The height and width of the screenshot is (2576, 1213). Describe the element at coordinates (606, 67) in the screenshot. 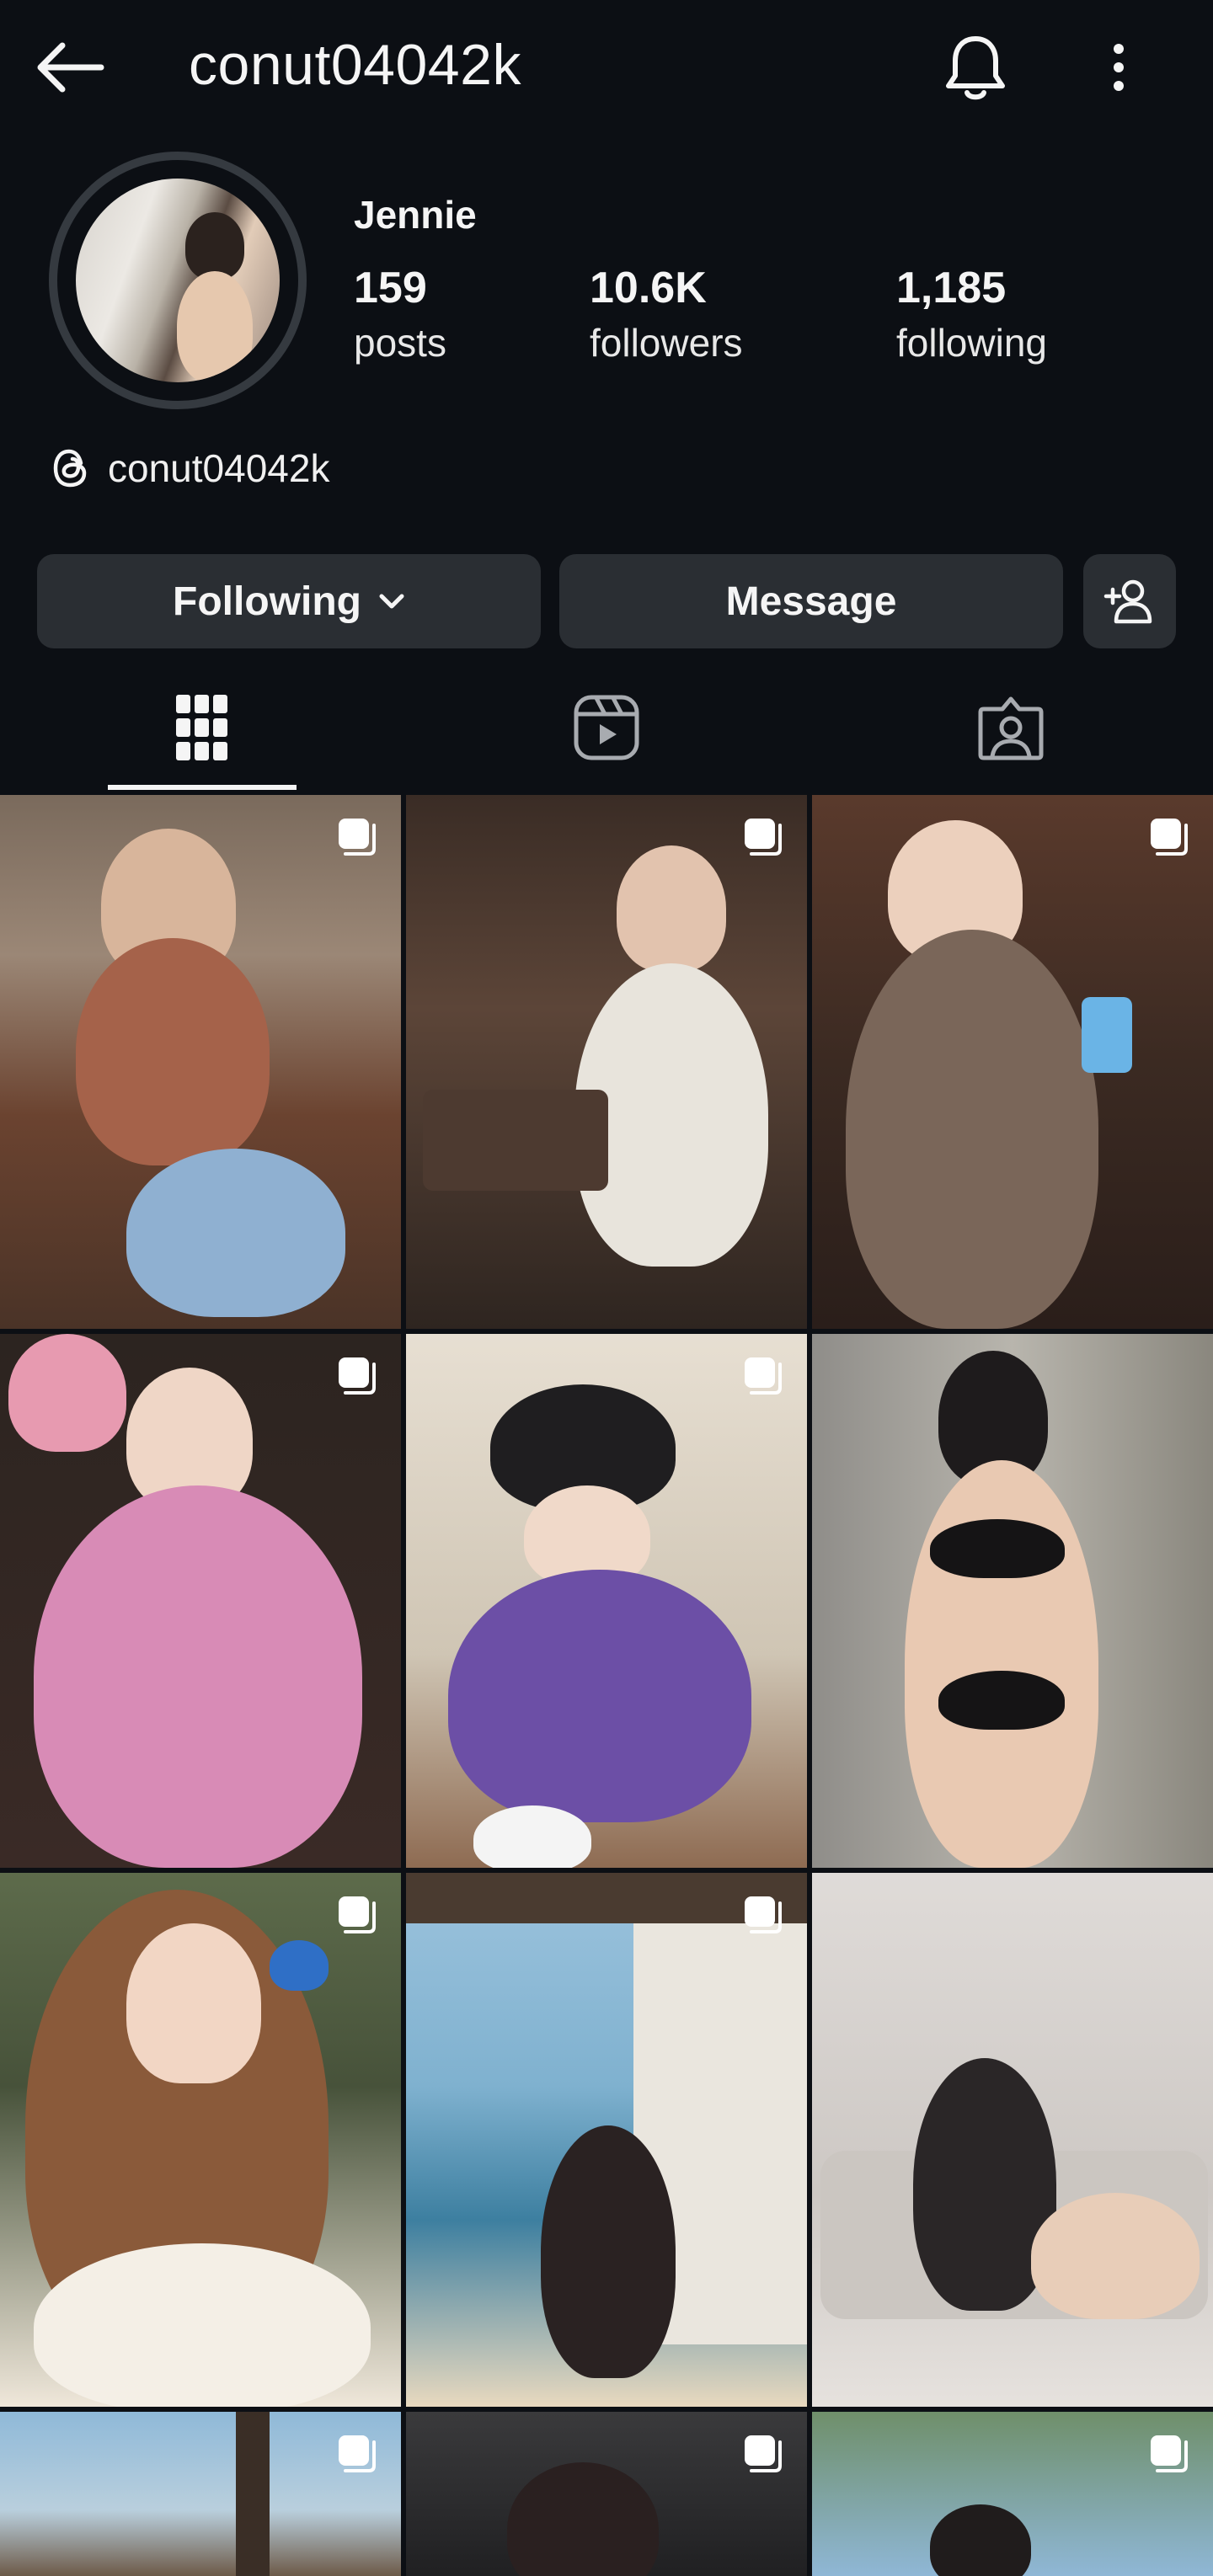

I see `profile-header: conut04042k` at that location.